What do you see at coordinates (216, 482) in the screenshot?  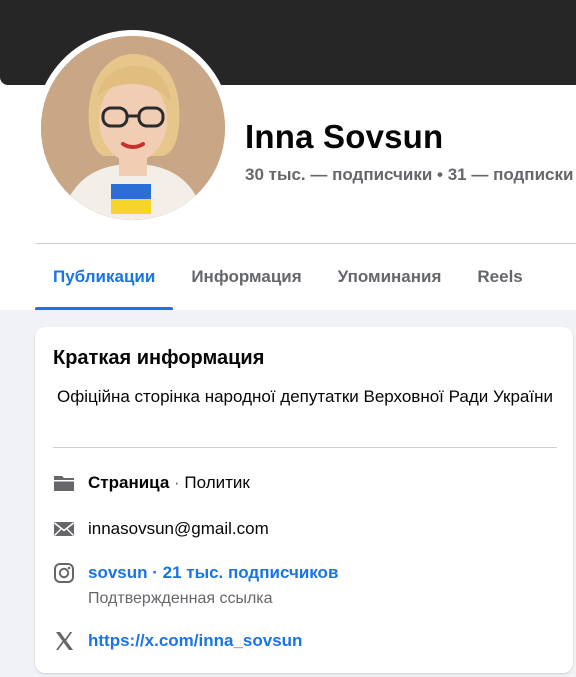 I see `page-category: Политик` at bounding box center [216, 482].